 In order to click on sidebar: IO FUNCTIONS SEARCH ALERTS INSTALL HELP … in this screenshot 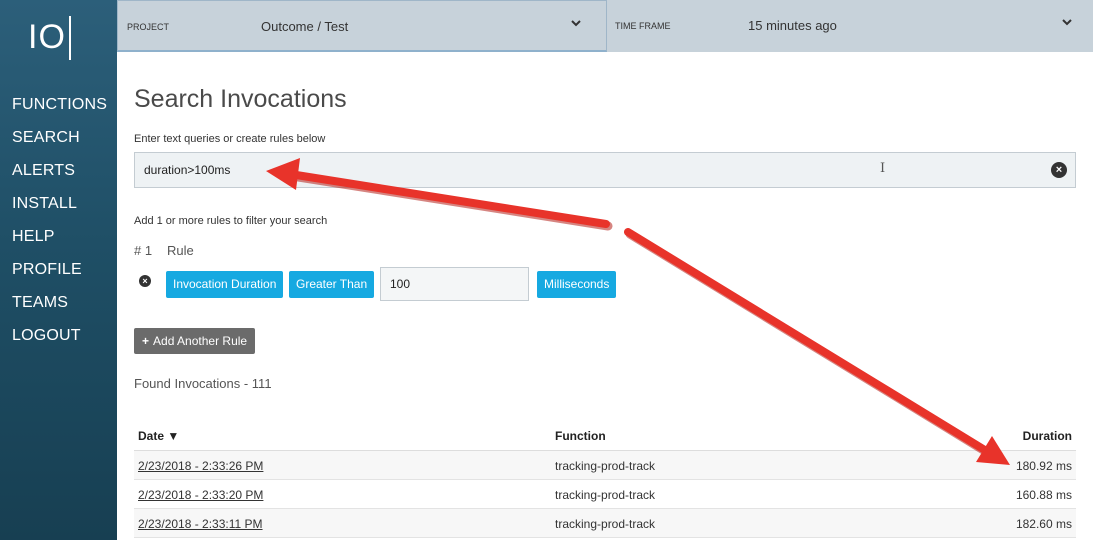, I will do `click(58, 270)`.